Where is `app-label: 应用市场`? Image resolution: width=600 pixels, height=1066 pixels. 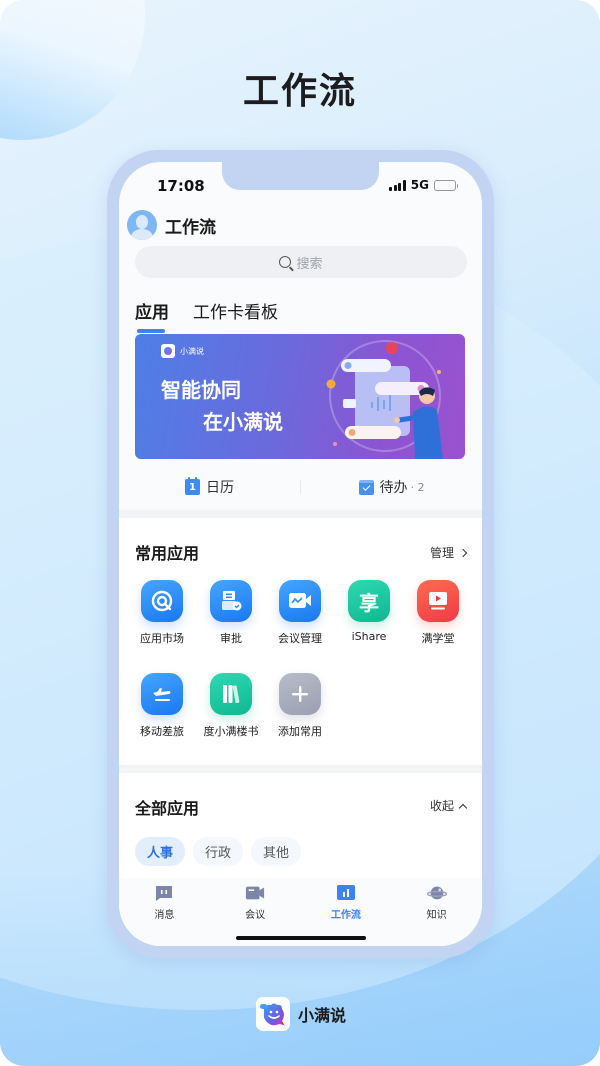
app-label: 应用市场 is located at coordinates (162, 638).